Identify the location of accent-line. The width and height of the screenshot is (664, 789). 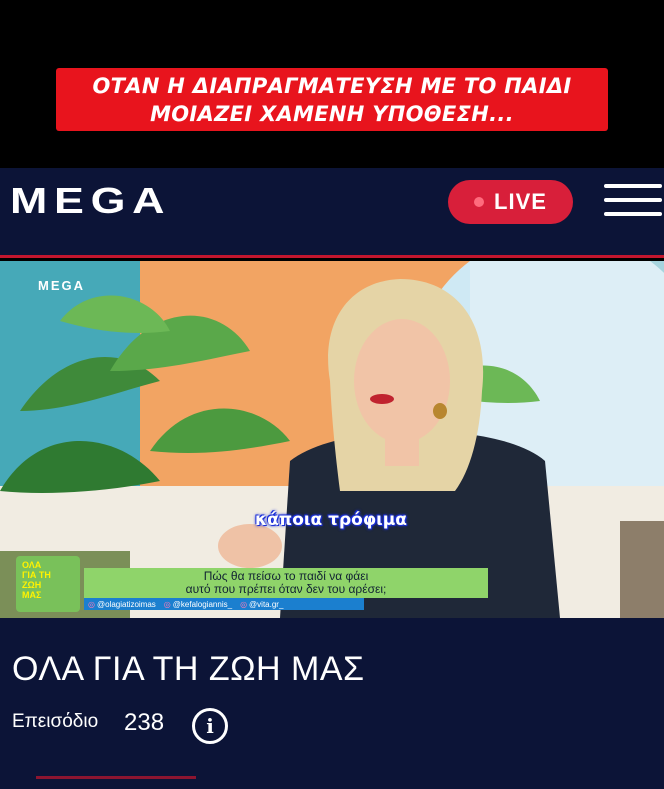
(116, 777).